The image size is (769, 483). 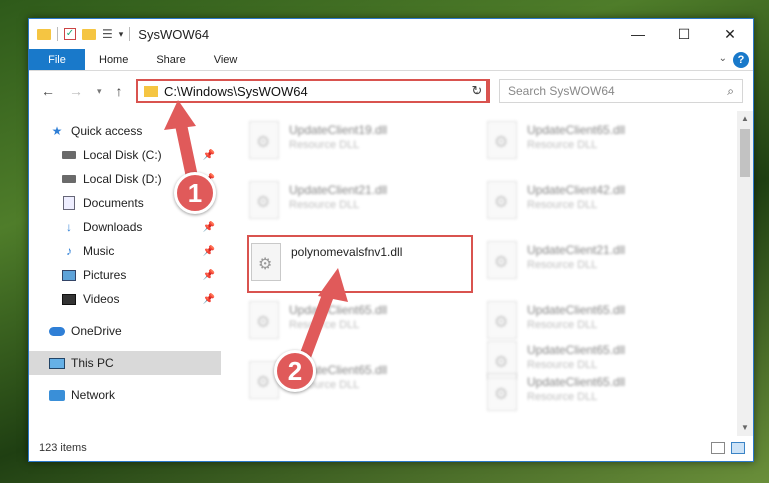 What do you see at coordinates (745, 153) in the screenshot?
I see `scroll-thumb` at bounding box center [745, 153].